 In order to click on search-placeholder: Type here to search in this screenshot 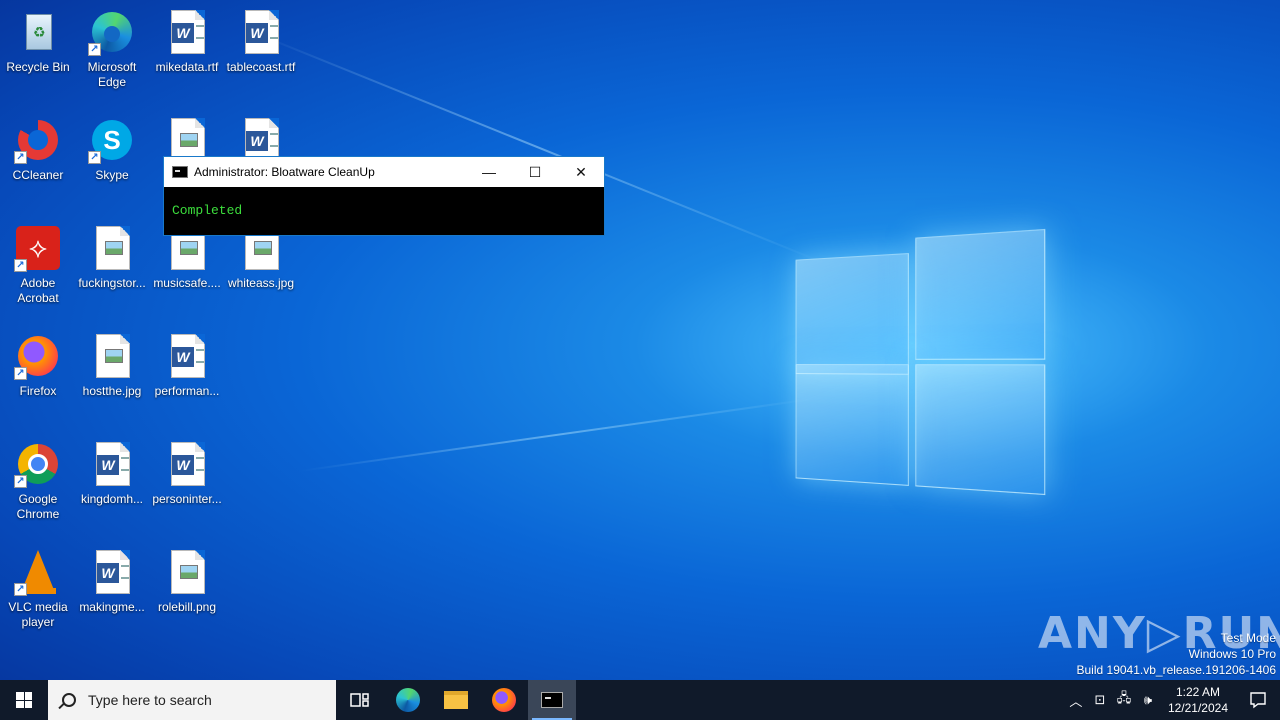, I will do `click(150, 700)`.